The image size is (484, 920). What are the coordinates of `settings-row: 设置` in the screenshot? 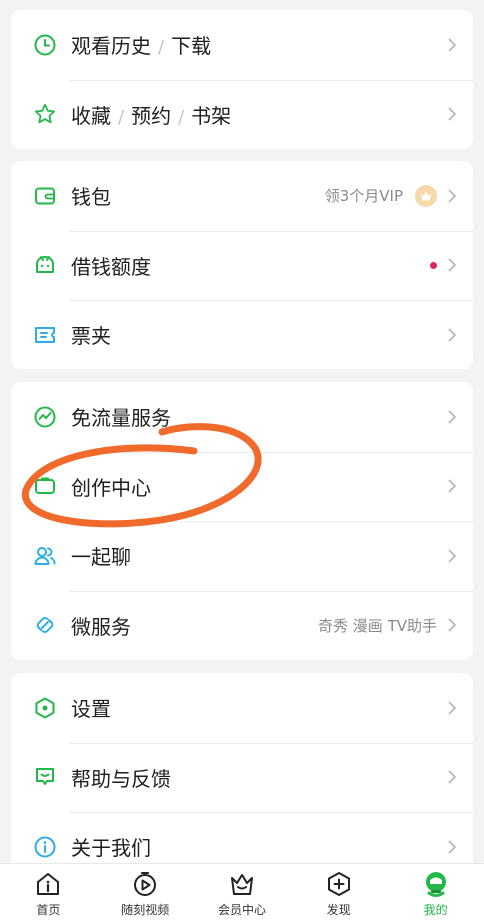 It's located at (242, 708).